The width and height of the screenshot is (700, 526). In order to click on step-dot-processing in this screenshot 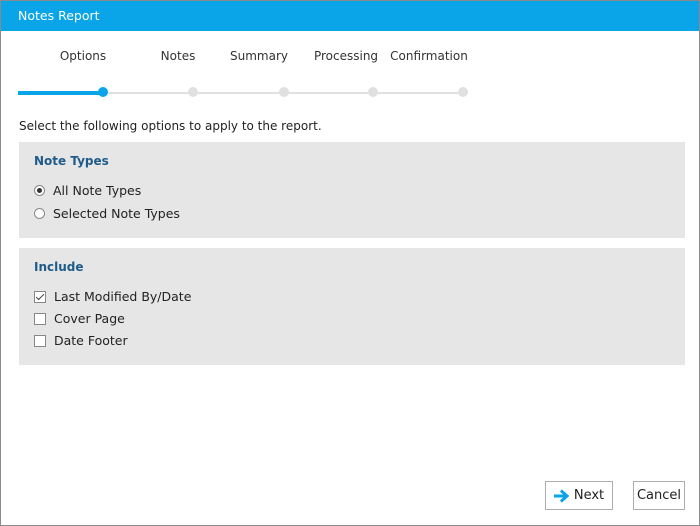, I will do `click(373, 92)`.